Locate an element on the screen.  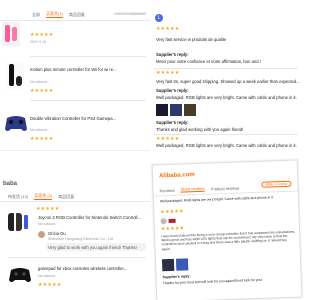
tab-reviews: Reviews is located at coordinates (166, 190).